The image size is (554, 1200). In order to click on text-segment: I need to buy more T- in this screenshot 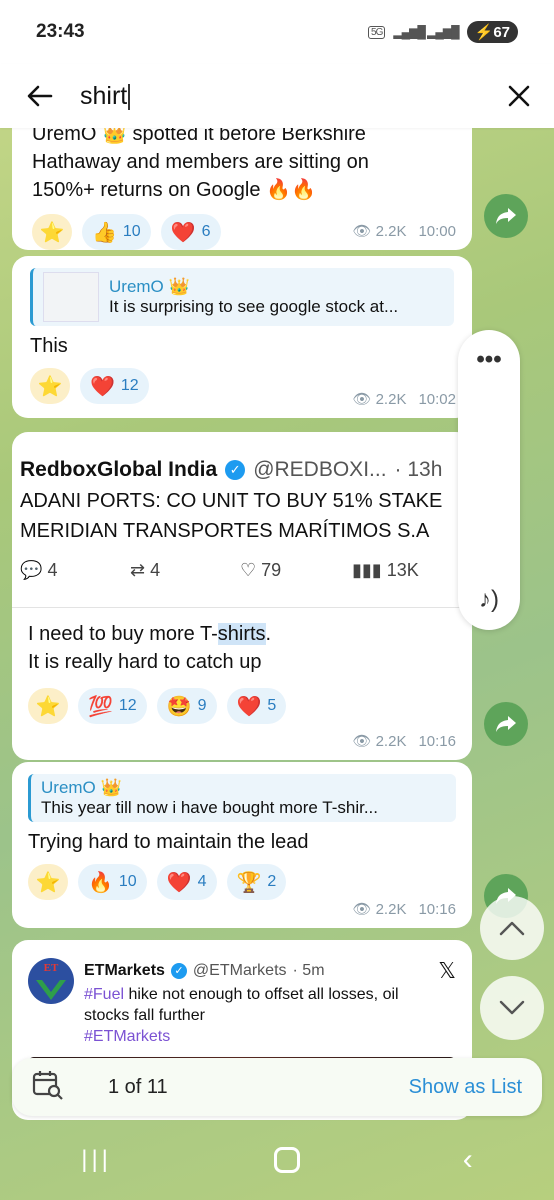, I will do `click(123, 634)`.